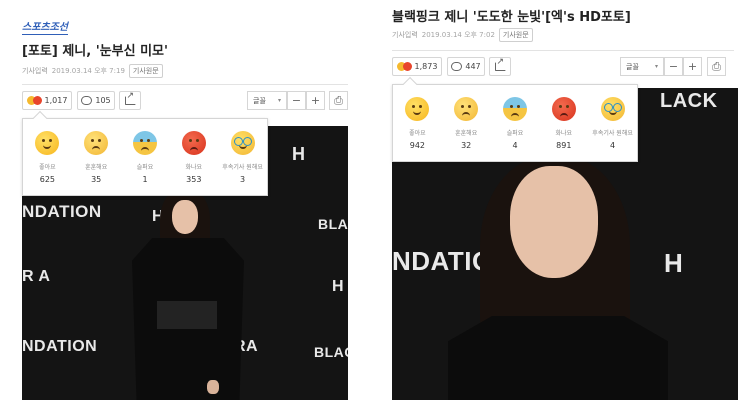 The width and height of the screenshot is (746, 400). I want to click on timestamp: 2019.03.14 오후 7:02, so click(458, 35).